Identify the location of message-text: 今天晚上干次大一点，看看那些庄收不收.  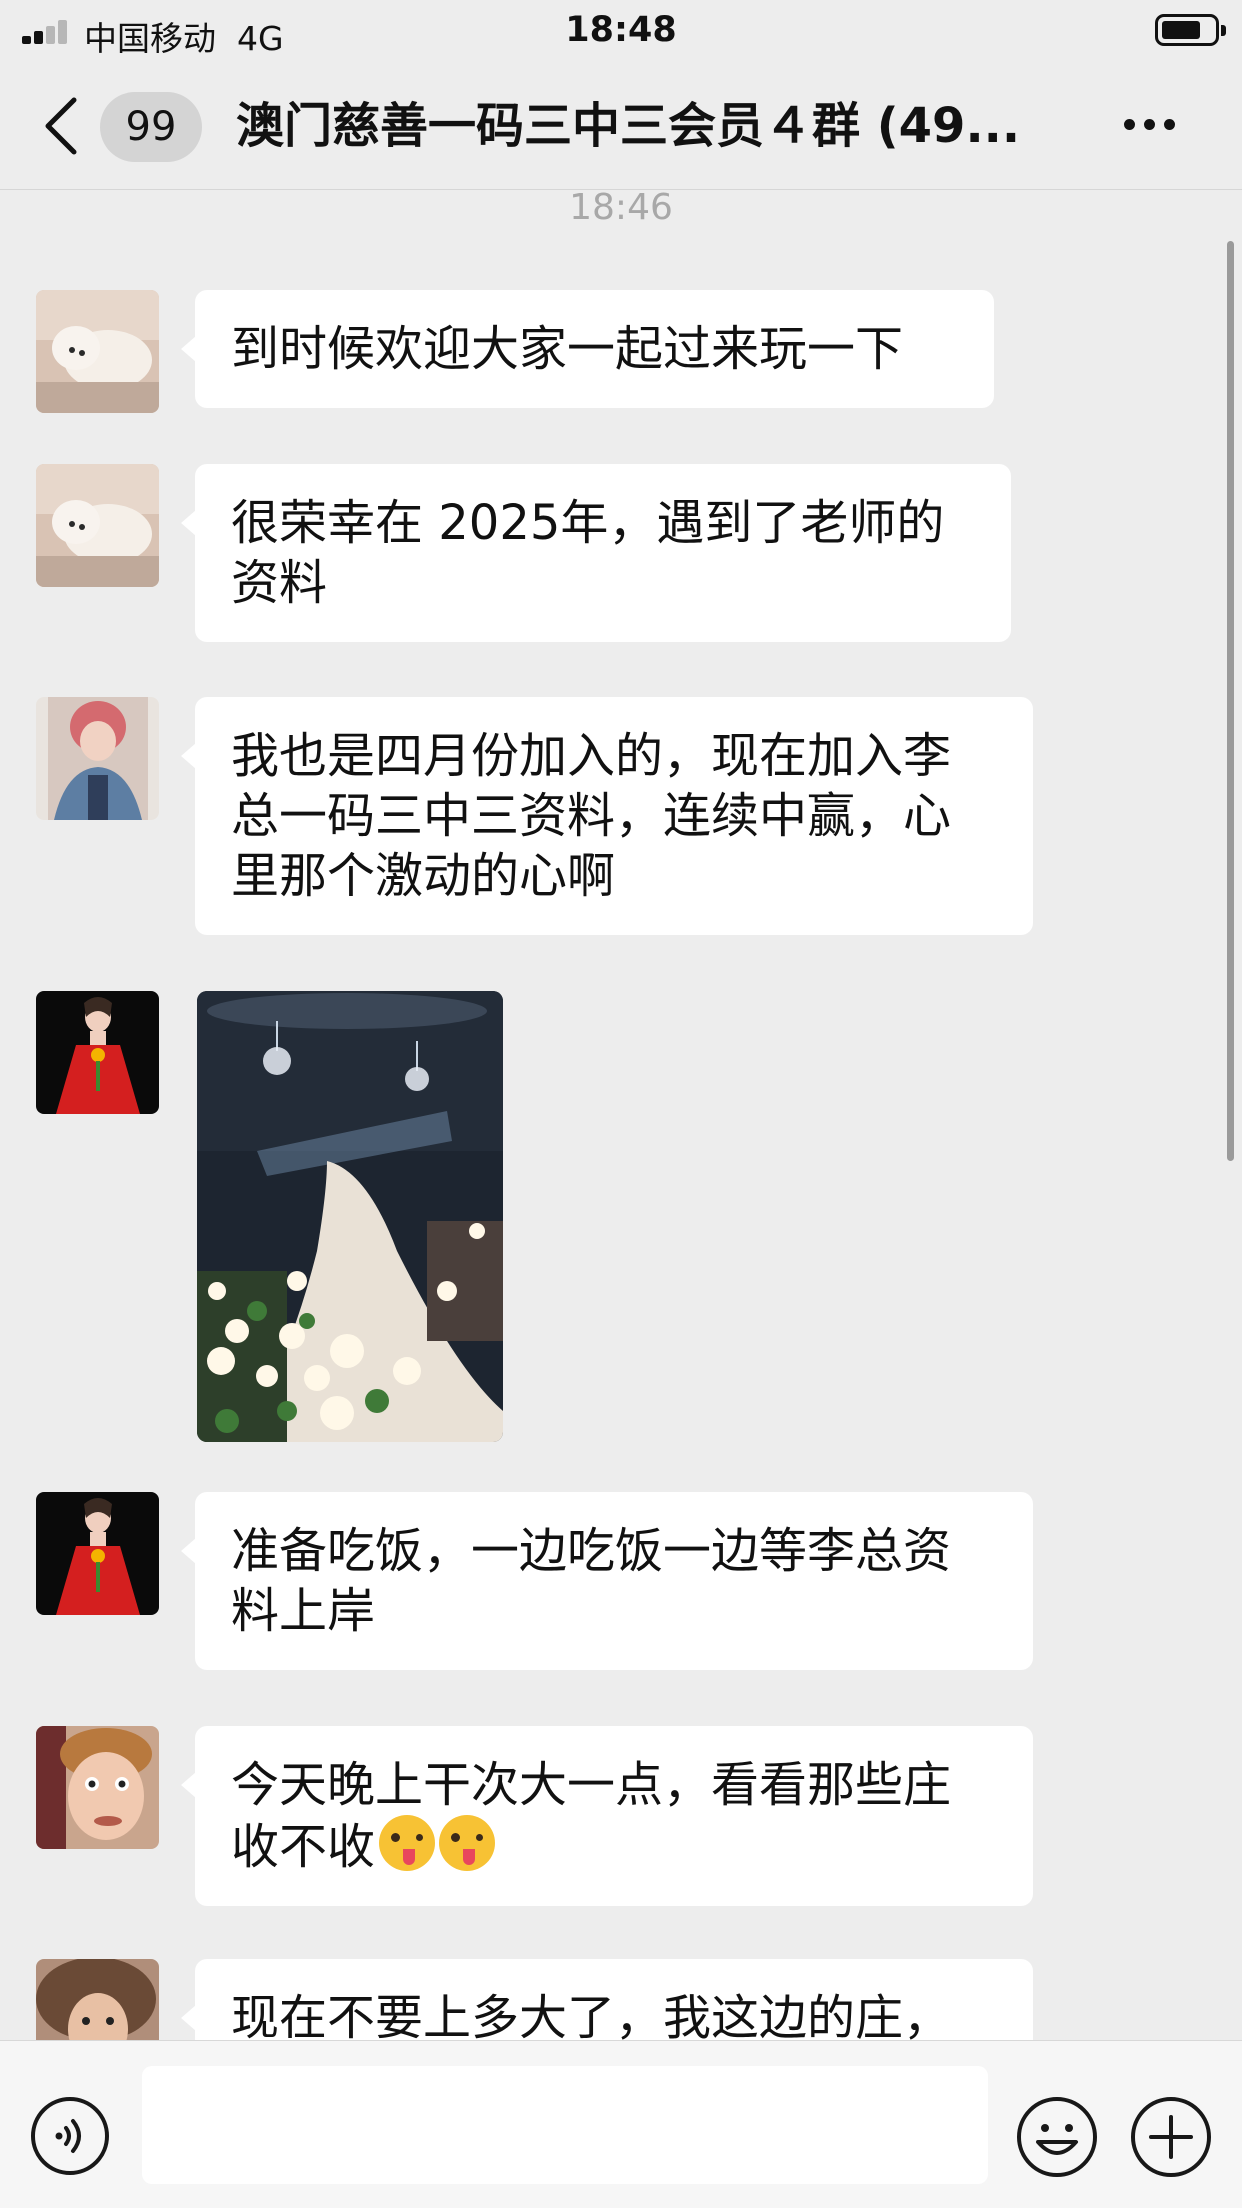
(591, 1816).